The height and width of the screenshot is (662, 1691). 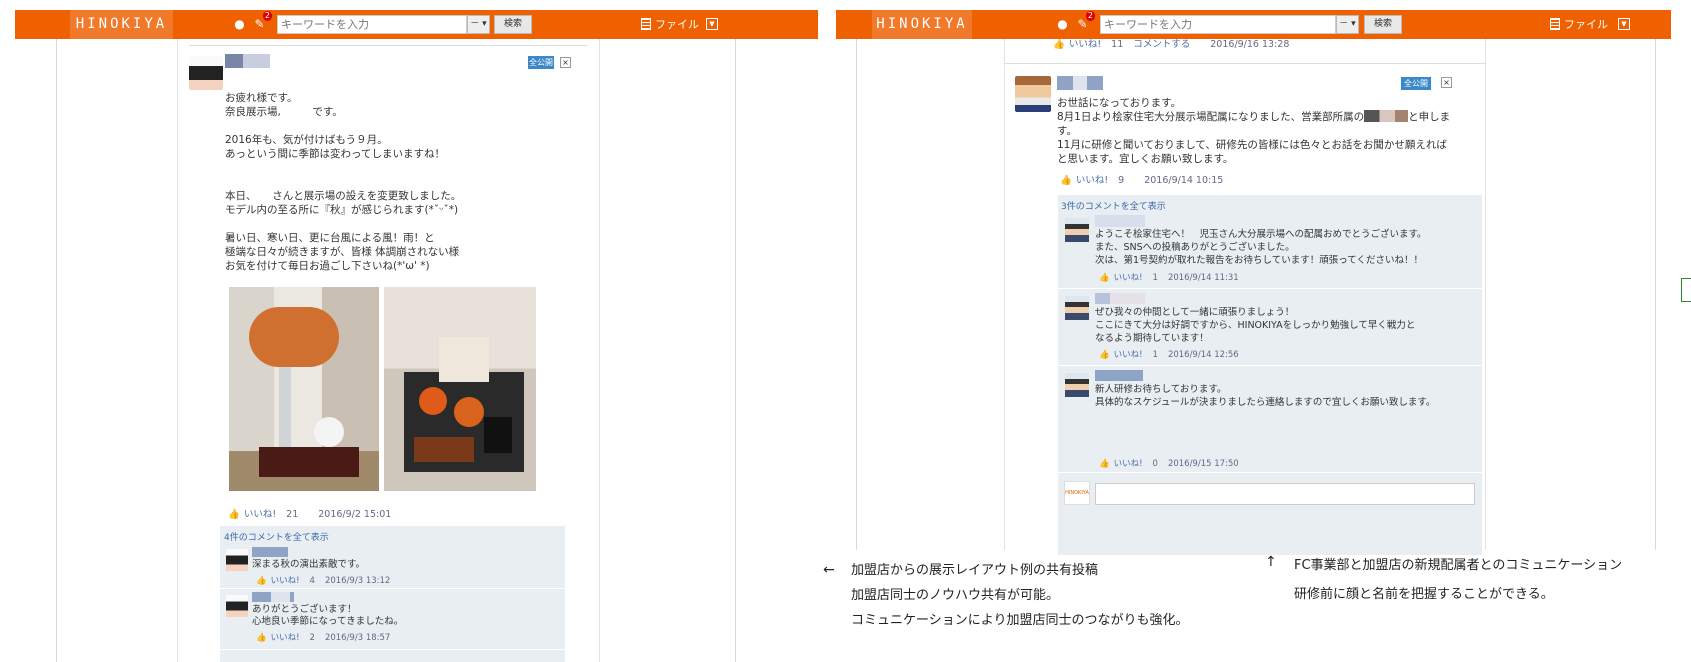 What do you see at coordinates (304, 389) in the screenshot?
I see `photo-left` at bounding box center [304, 389].